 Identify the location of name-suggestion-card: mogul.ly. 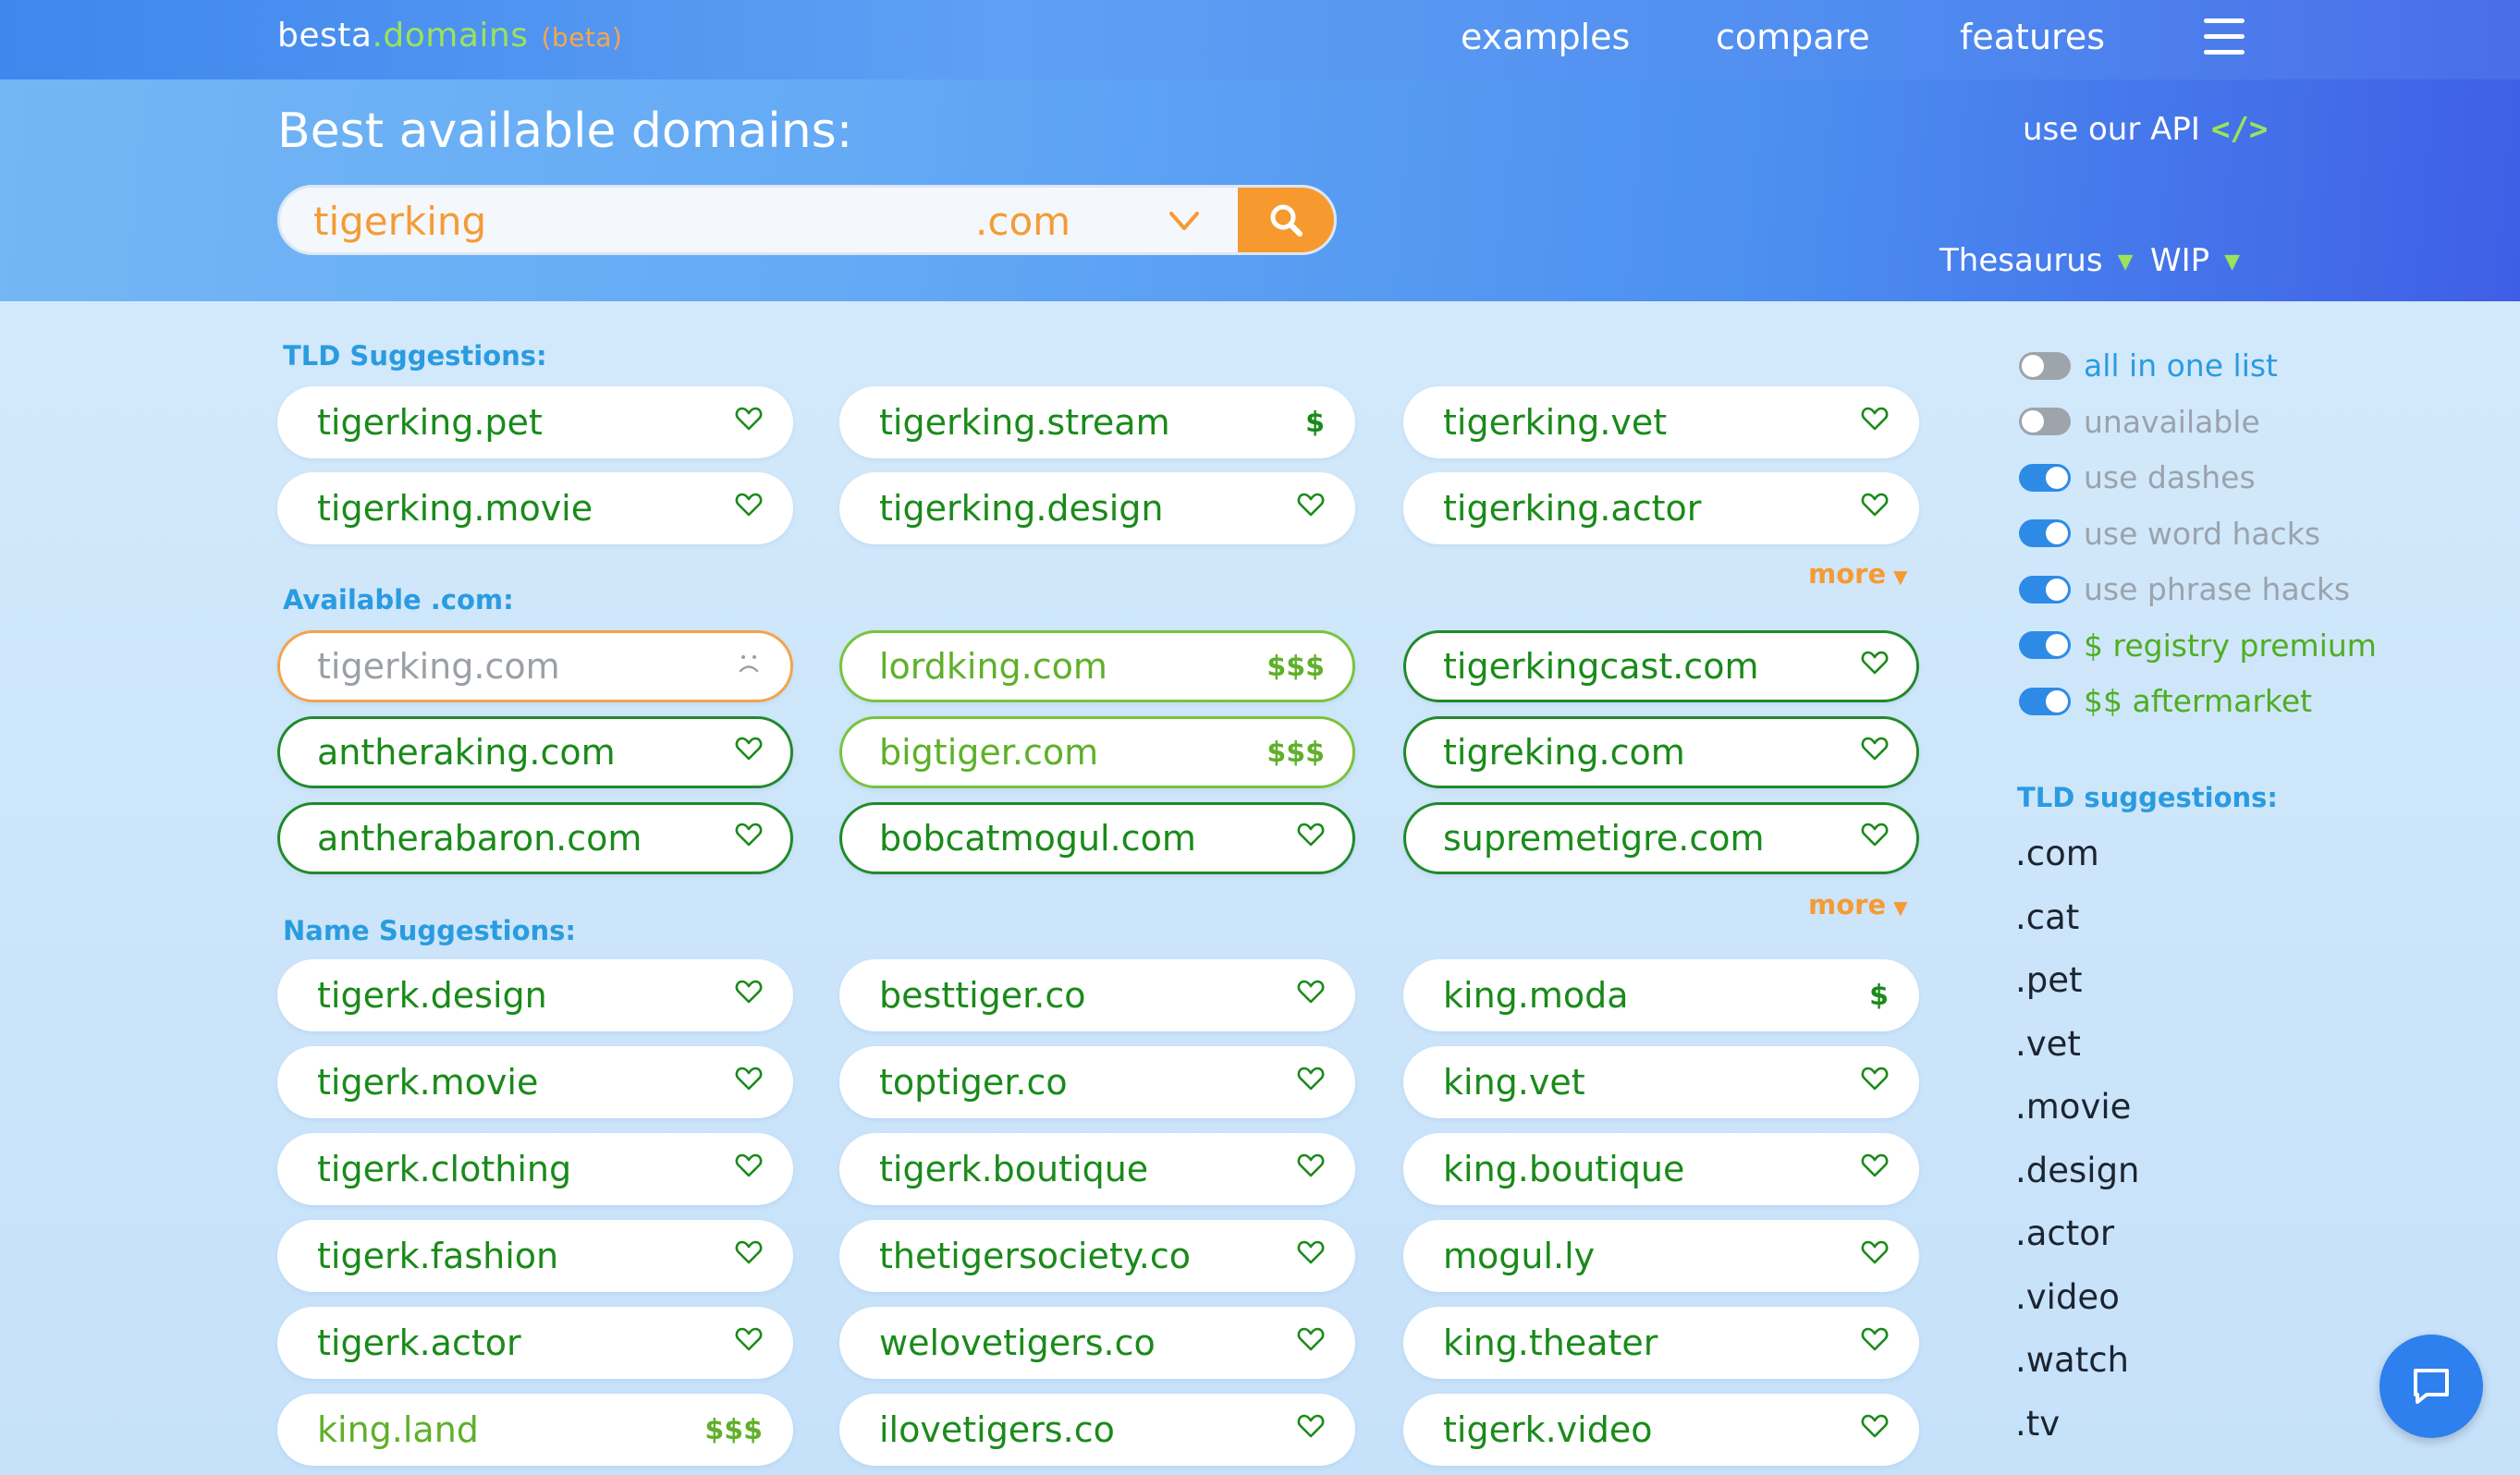
(1661, 1256).